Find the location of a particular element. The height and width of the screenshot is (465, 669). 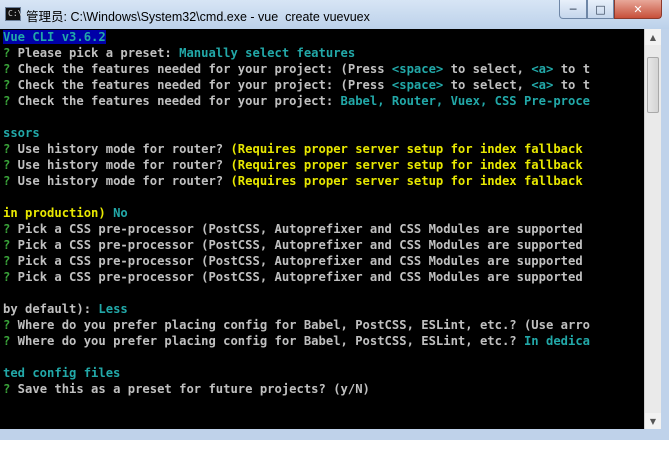

terminal-line: by default): Less is located at coordinates (65, 309).